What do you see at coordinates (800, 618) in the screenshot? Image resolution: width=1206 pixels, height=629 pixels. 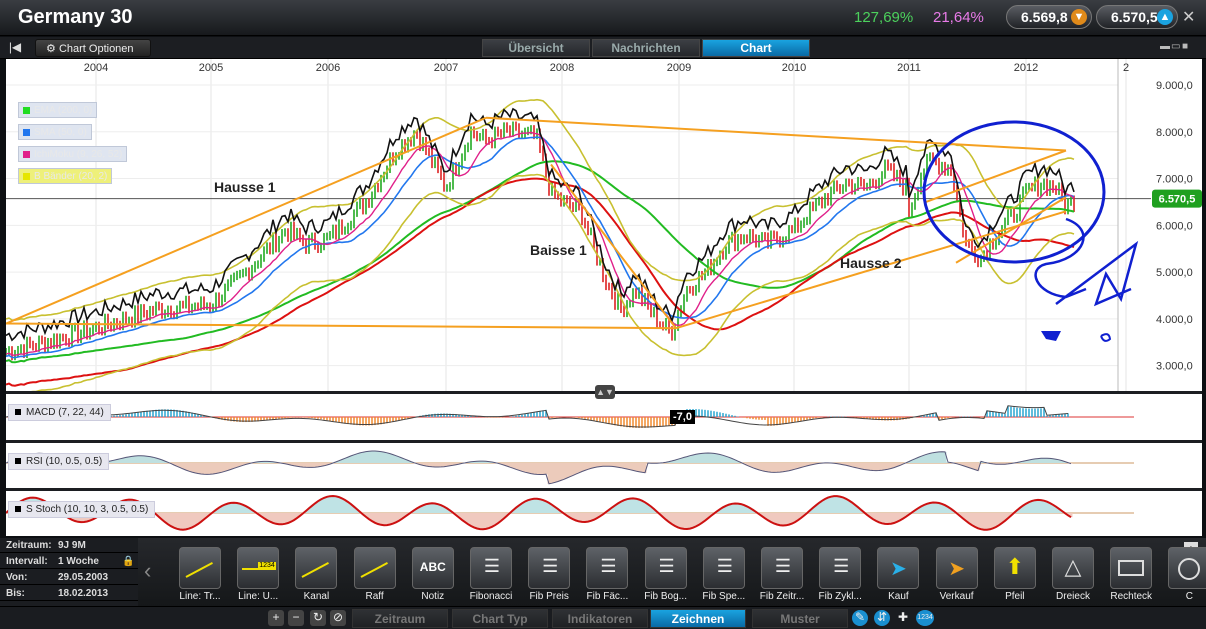 I see `tab-patterns: Muster` at bounding box center [800, 618].